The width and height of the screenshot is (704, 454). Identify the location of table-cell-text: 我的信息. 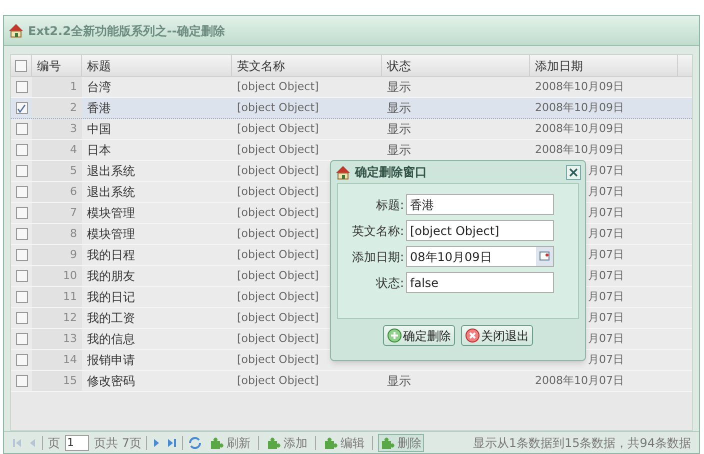
(111, 339).